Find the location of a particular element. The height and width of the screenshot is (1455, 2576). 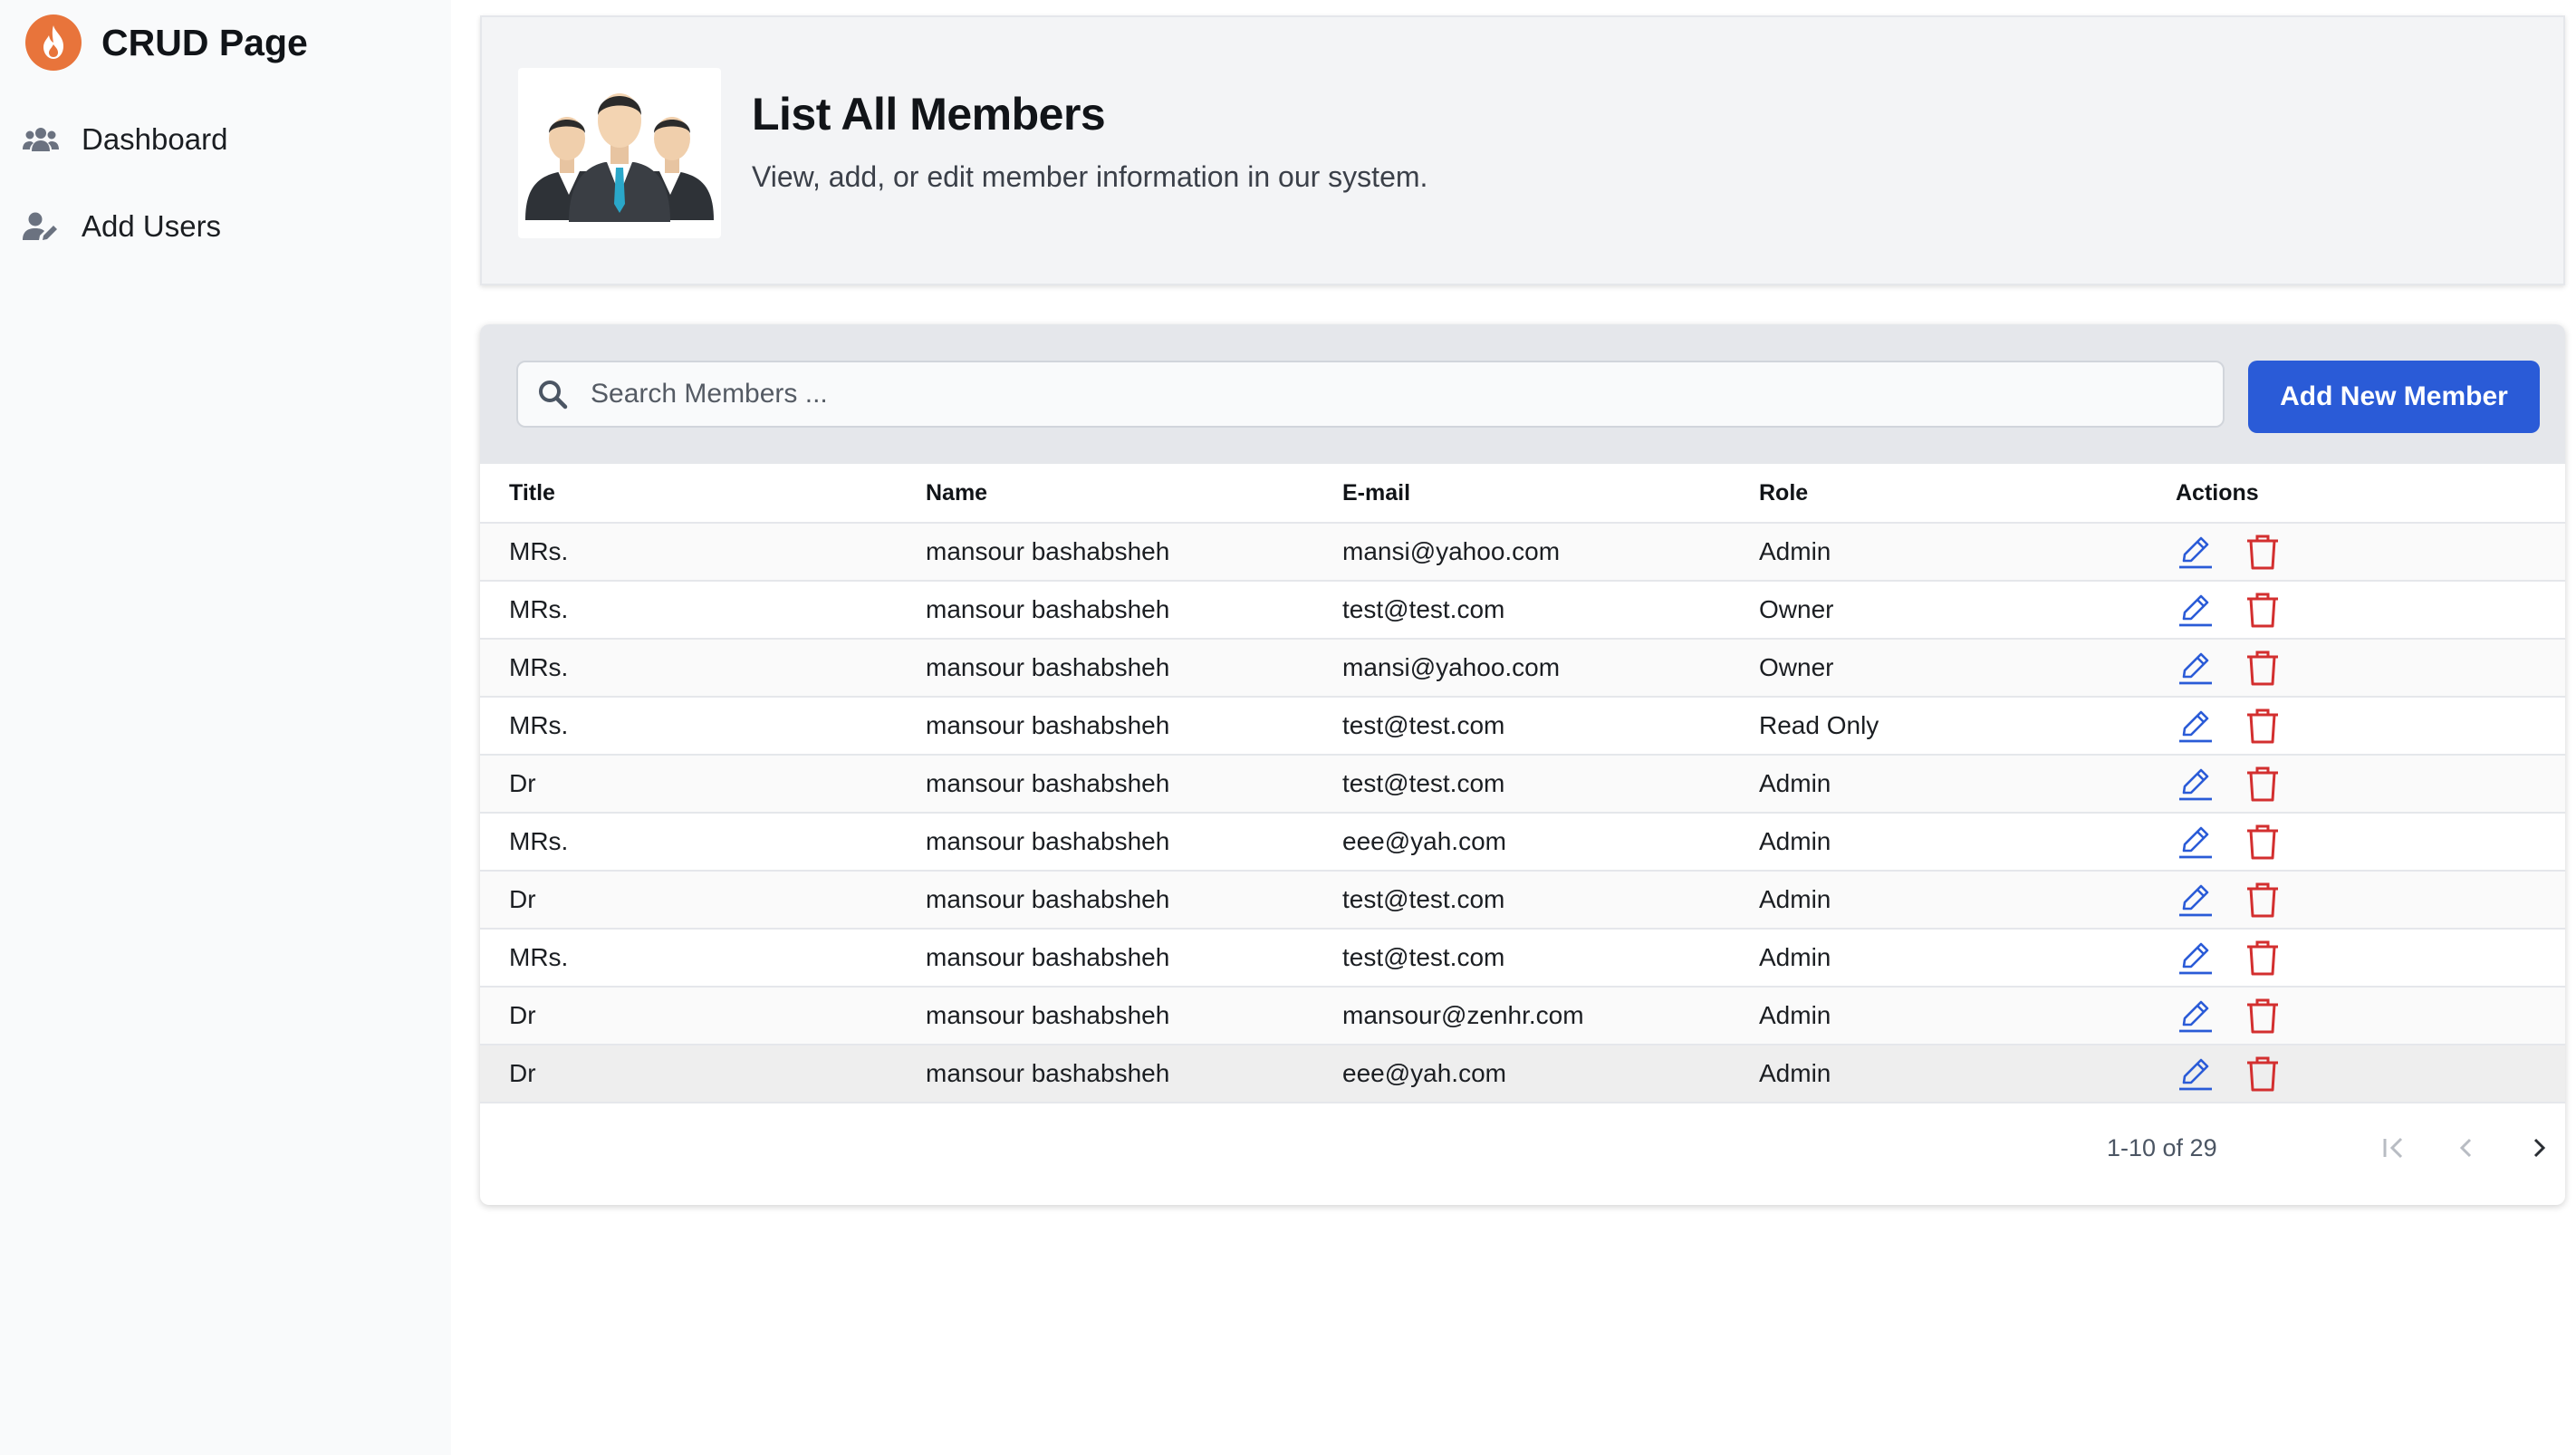

sidebar-item-dashboard: Dashboard is located at coordinates (124, 139).